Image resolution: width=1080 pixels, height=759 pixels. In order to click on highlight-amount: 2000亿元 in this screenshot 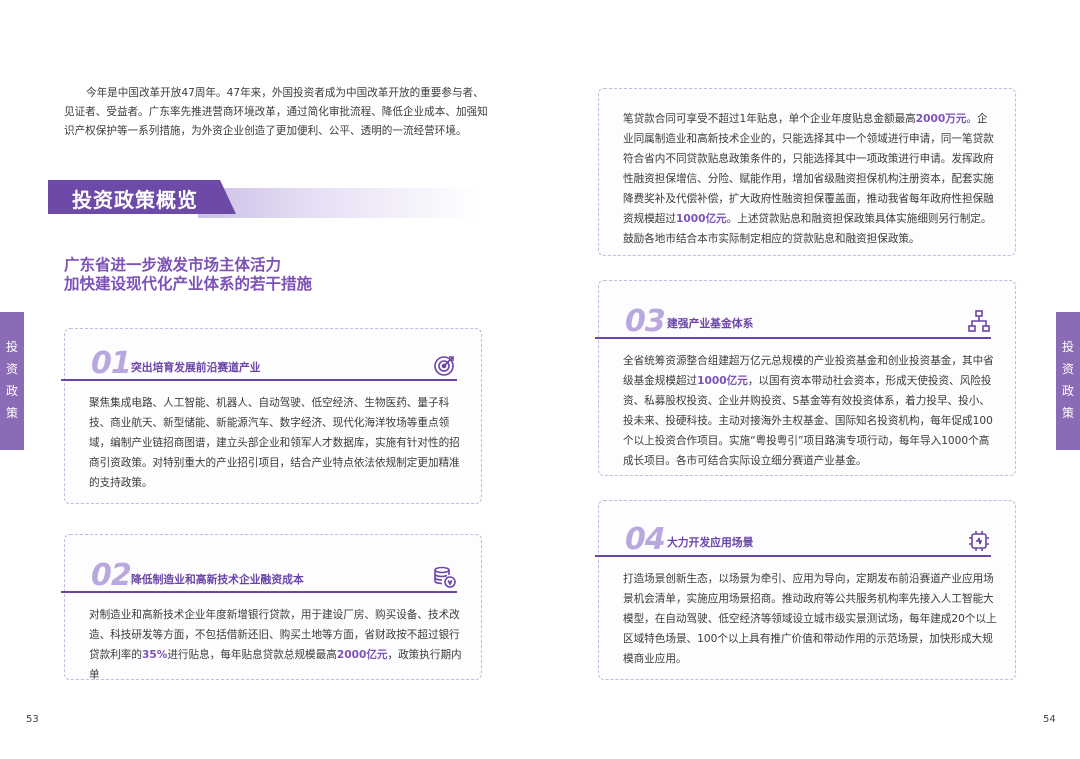, I will do `click(362, 655)`.